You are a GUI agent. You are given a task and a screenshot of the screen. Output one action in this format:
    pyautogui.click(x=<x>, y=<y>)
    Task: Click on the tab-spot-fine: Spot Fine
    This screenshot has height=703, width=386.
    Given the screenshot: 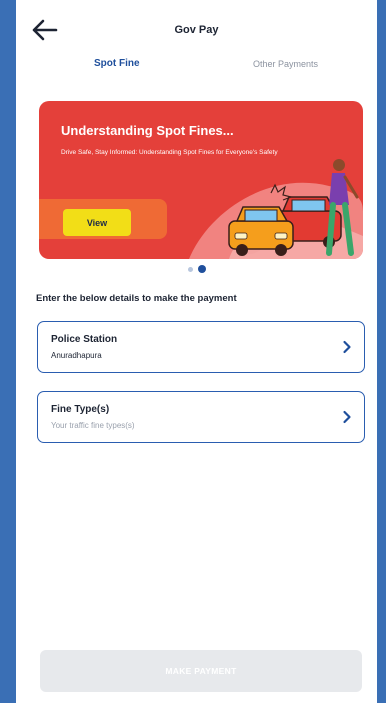 What is the action you would take?
    pyautogui.click(x=117, y=63)
    